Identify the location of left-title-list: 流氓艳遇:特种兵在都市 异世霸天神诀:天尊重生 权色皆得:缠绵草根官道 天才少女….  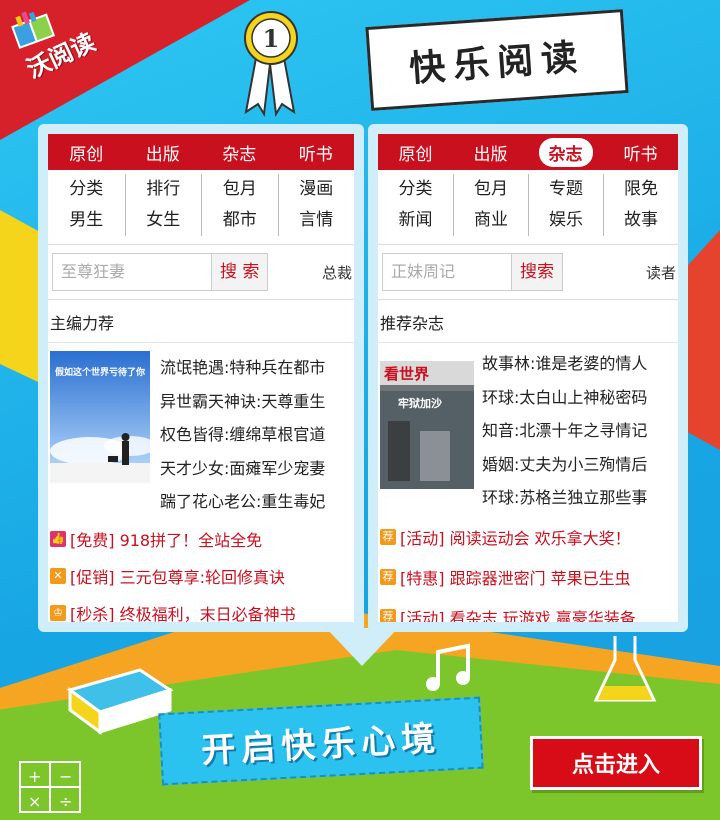
(257, 435).